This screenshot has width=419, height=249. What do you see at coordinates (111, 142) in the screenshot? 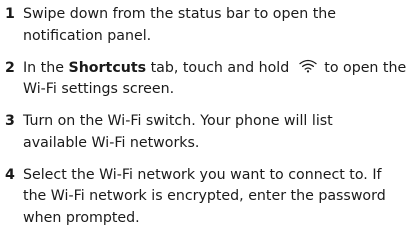
I see `step-text-line: available Wi-Fi networks.` at bounding box center [111, 142].